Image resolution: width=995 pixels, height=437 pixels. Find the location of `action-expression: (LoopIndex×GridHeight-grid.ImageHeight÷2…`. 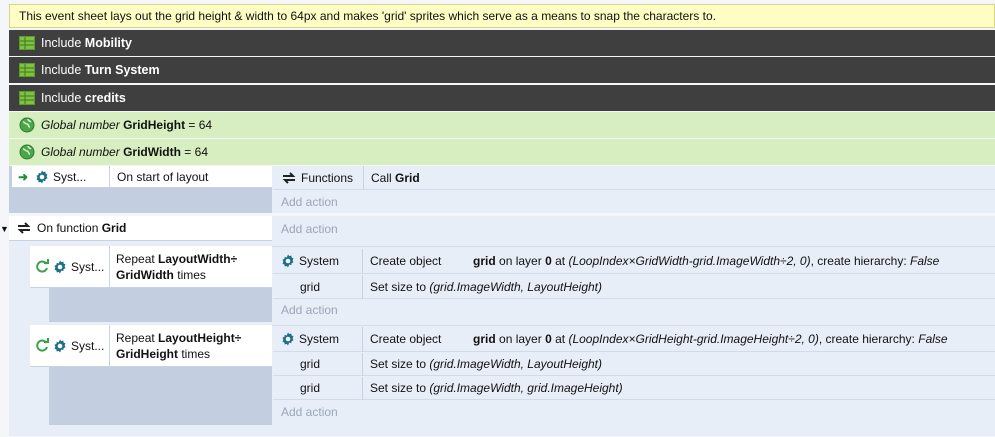

action-expression: (LoopIndex×GridHeight-grid.ImageHeight÷2… is located at coordinates (693, 339).